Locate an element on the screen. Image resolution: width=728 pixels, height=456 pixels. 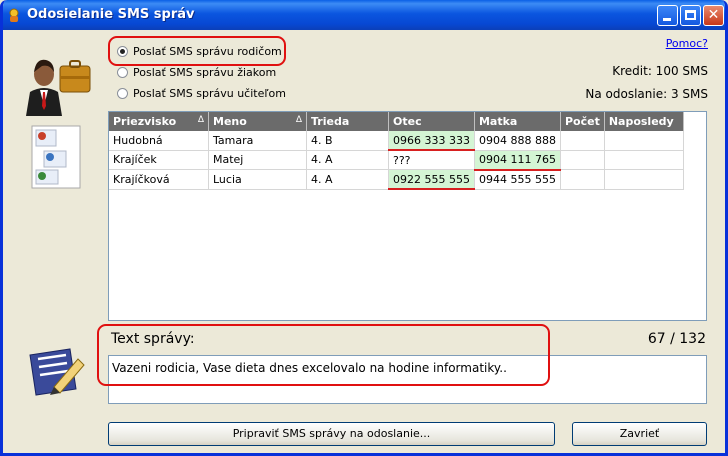
radio-option-students: Poslať SMS správu žiakom is located at coordinates (196, 72).